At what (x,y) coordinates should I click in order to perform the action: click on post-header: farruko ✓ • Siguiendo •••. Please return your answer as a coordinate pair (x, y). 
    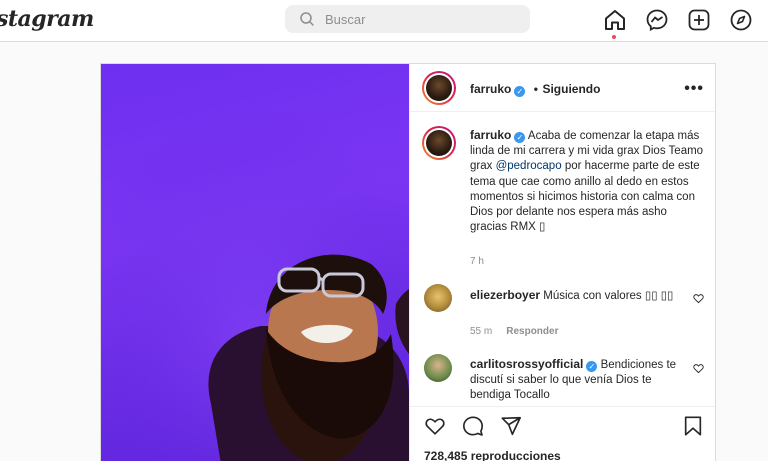
    Looking at the image, I should click on (562, 88).